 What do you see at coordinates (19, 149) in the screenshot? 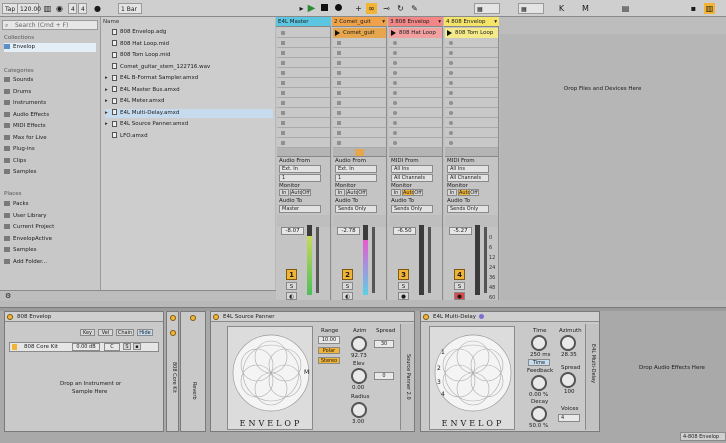
I see `category-item: Plug-ins` at bounding box center [19, 149].